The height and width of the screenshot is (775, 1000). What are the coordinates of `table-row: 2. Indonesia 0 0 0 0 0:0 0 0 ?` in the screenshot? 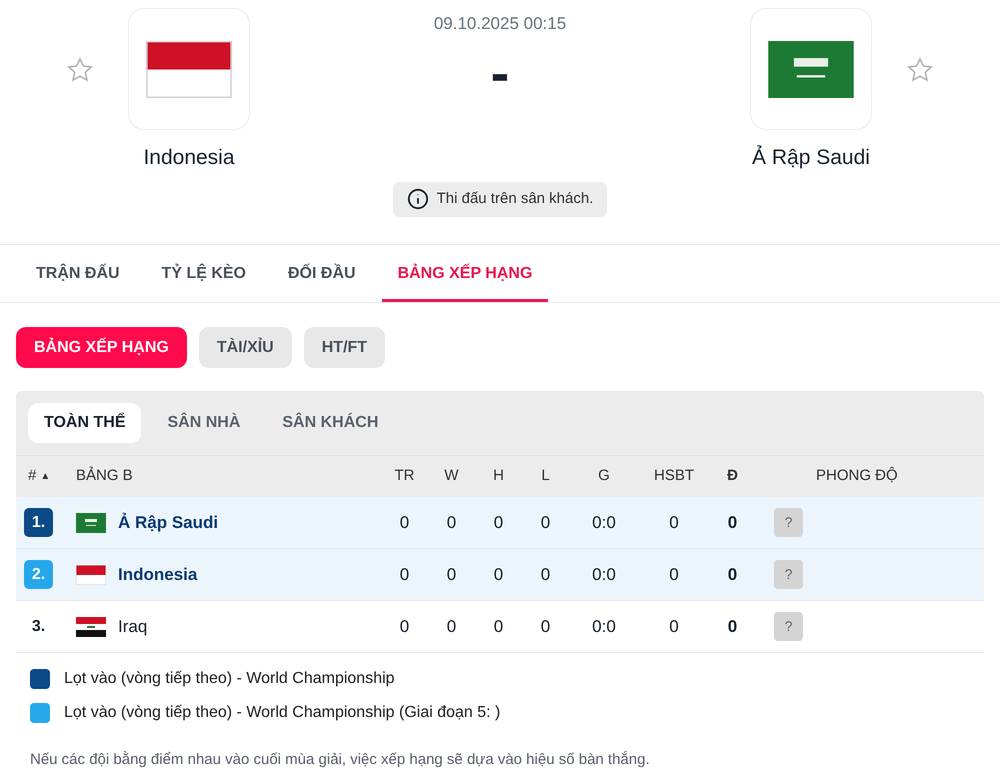 It's located at (500, 575).